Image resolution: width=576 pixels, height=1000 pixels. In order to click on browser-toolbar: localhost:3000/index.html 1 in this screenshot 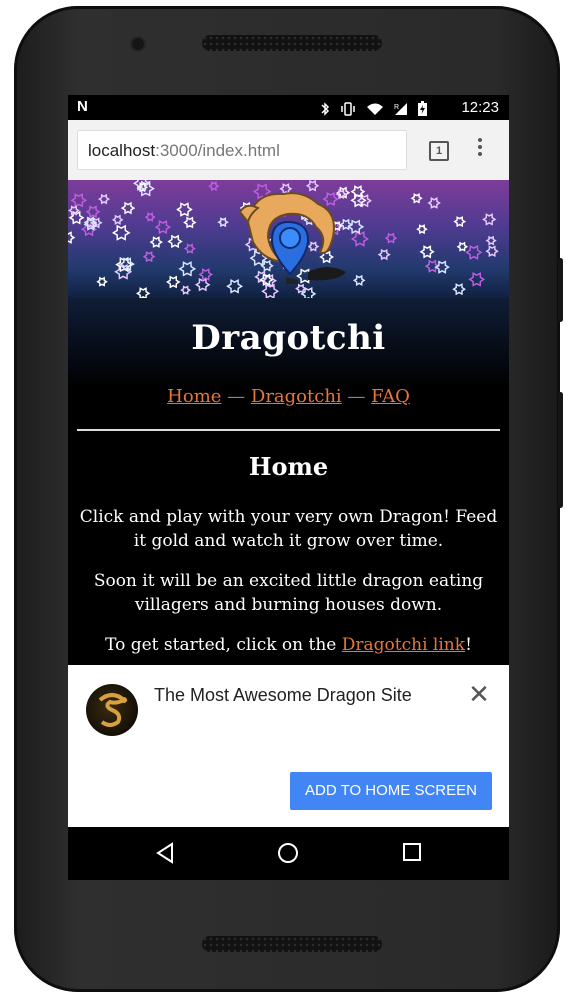, I will do `click(288, 150)`.